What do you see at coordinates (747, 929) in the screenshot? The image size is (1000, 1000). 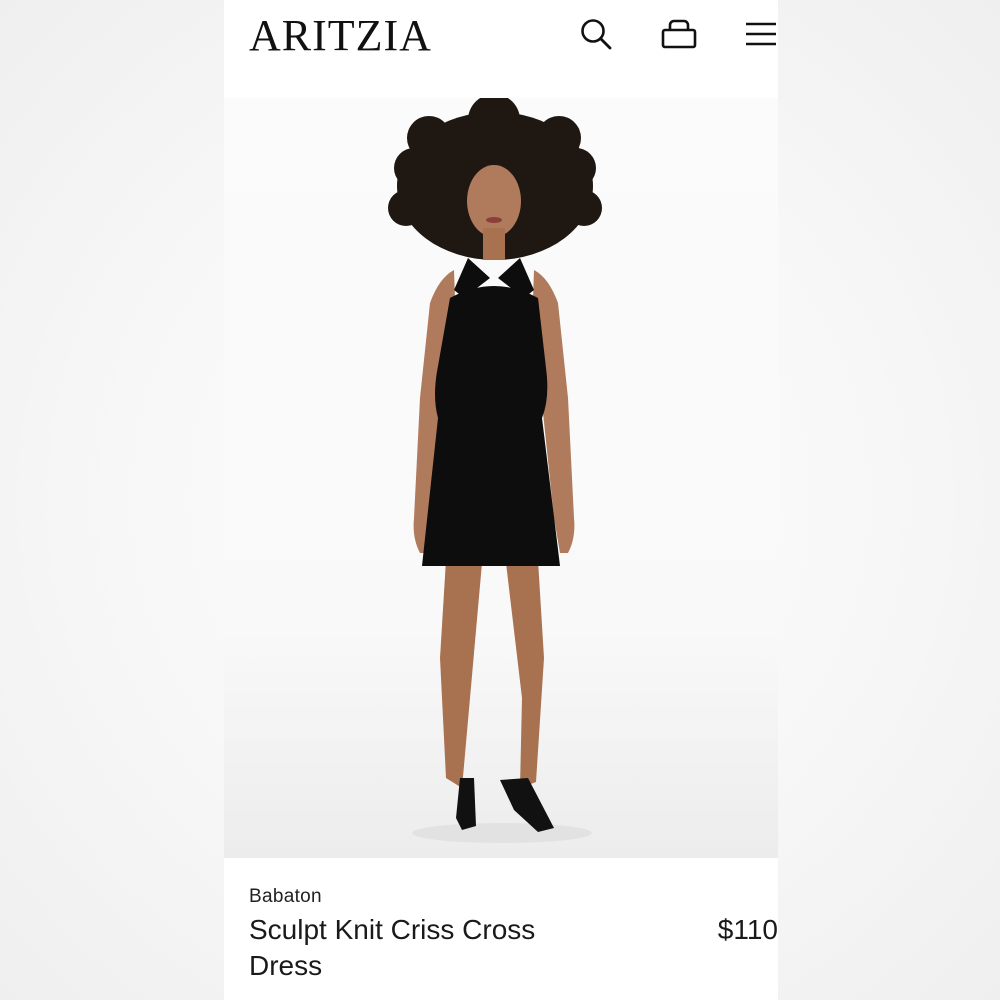 I see `product-price: $110` at bounding box center [747, 929].